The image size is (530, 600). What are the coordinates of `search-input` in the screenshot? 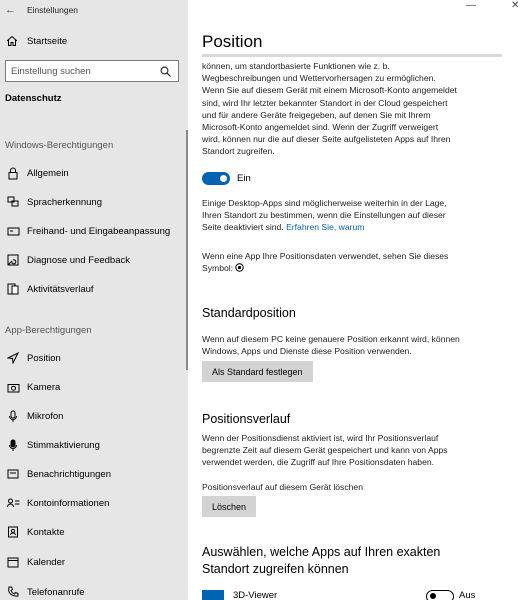 It's located at (83, 71).